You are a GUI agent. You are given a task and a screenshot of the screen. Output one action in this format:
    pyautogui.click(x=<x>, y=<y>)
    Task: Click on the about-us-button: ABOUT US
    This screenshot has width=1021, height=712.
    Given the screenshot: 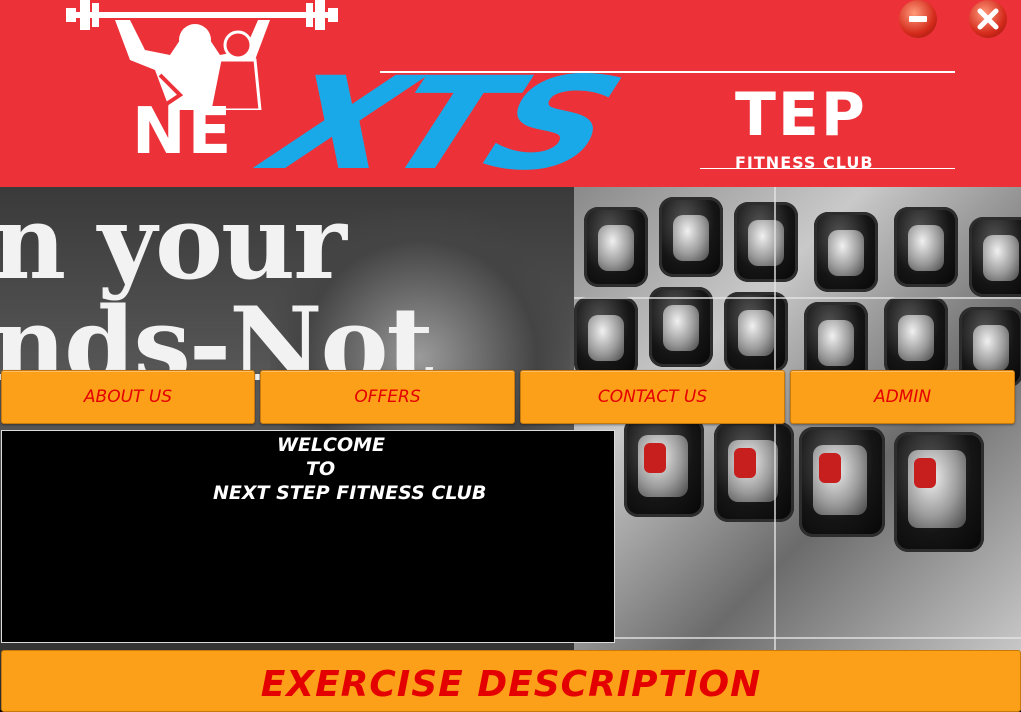 What is the action you would take?
    pyautogui.click(x=128, y=397)
    